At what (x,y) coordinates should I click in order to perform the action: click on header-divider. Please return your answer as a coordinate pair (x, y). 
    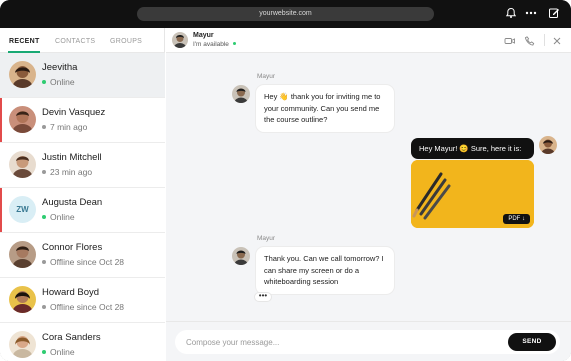
    Looking at the image, I should click on (544, 40).